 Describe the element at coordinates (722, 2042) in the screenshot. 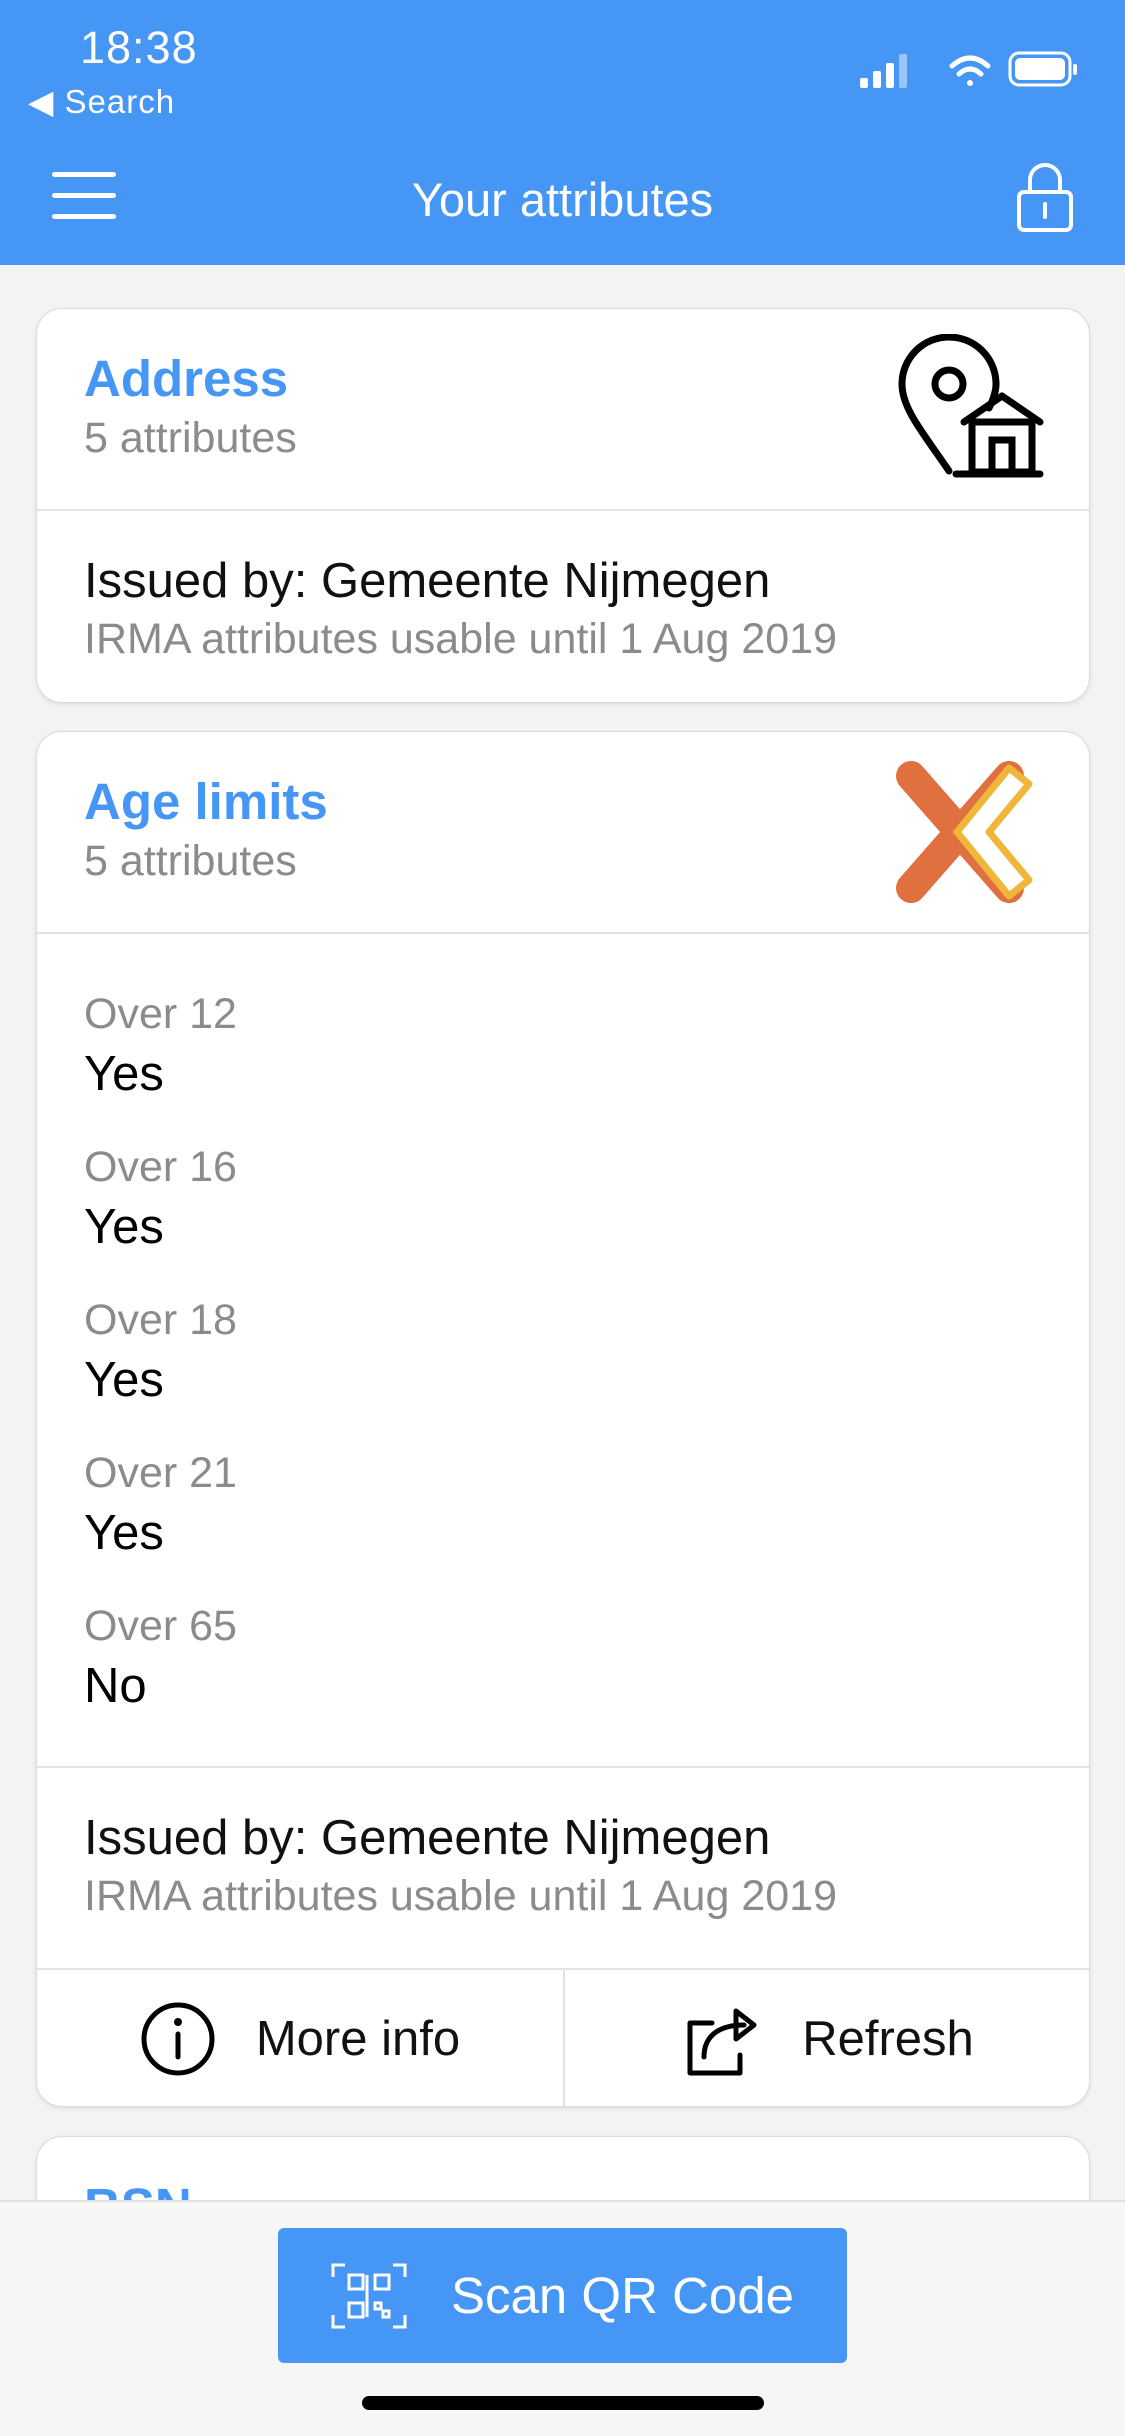

I see `share-arrow-icon` at that location.